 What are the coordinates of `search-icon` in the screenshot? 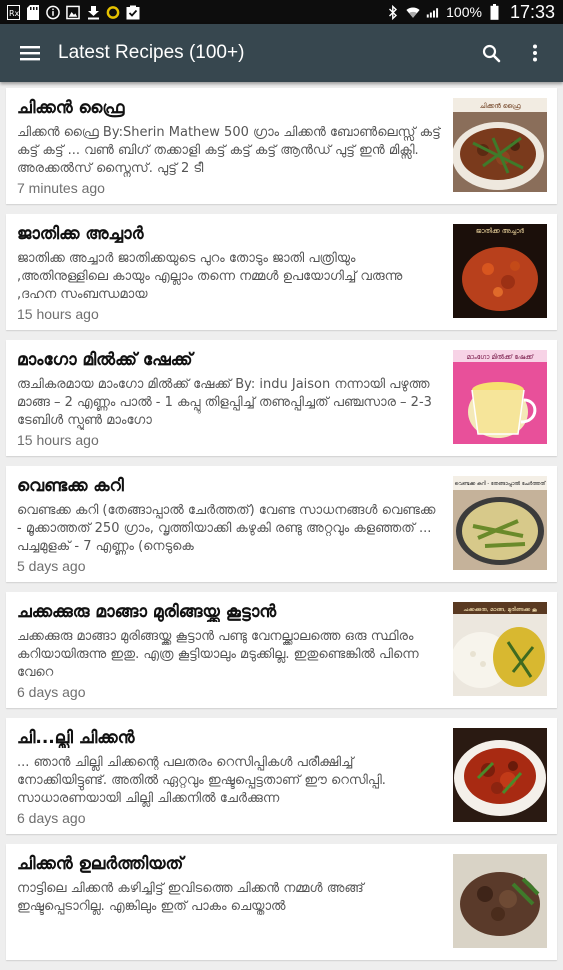 It's located at (491, 53).